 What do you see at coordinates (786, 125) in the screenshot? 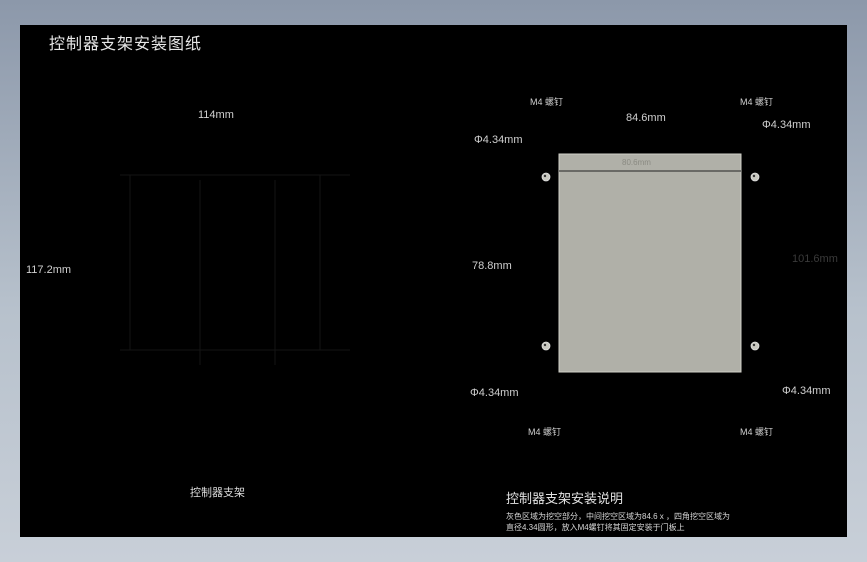
I see `hole-label-top-right: Φ4.34mm` at bounding box center [786, 125].